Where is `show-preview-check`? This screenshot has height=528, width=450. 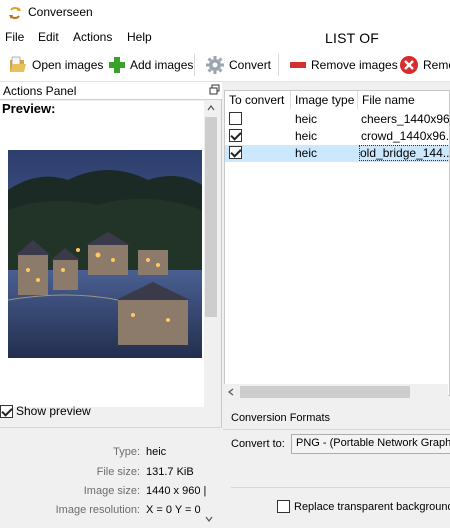 show-preview-check is located at coordinates (6, 411).